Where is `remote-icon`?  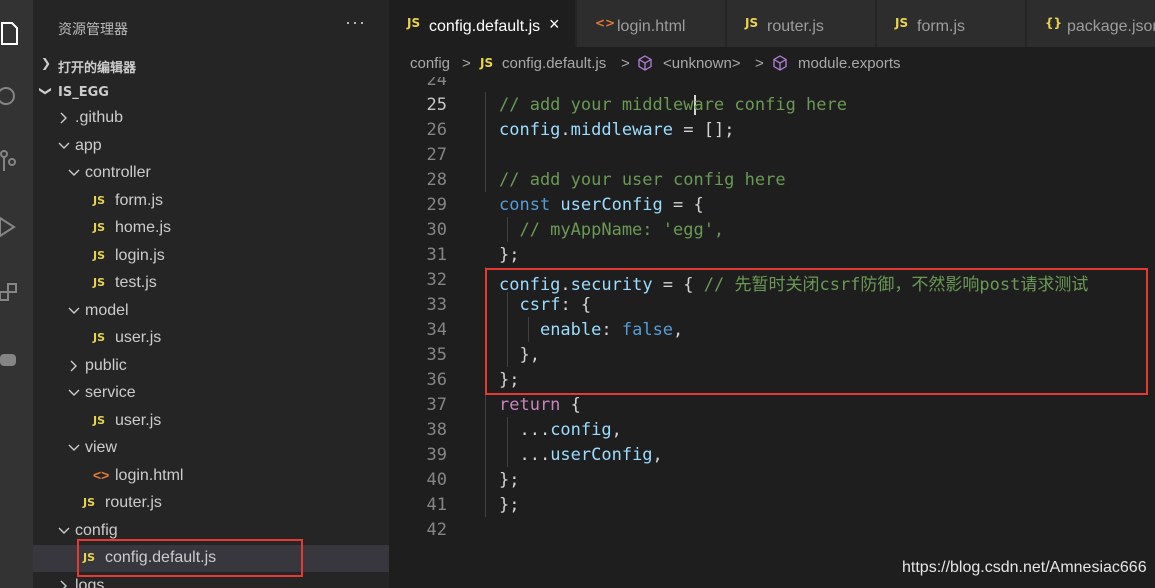
remote-icon is located at coordinates (10, 361).